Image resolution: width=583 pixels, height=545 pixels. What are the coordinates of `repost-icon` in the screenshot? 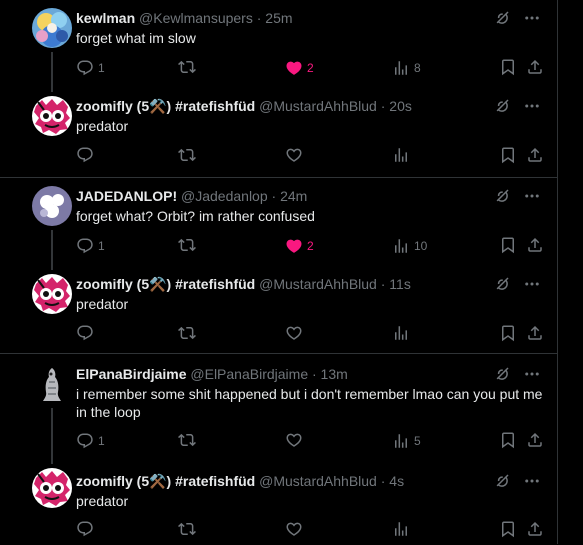 It's located at (187, 155).